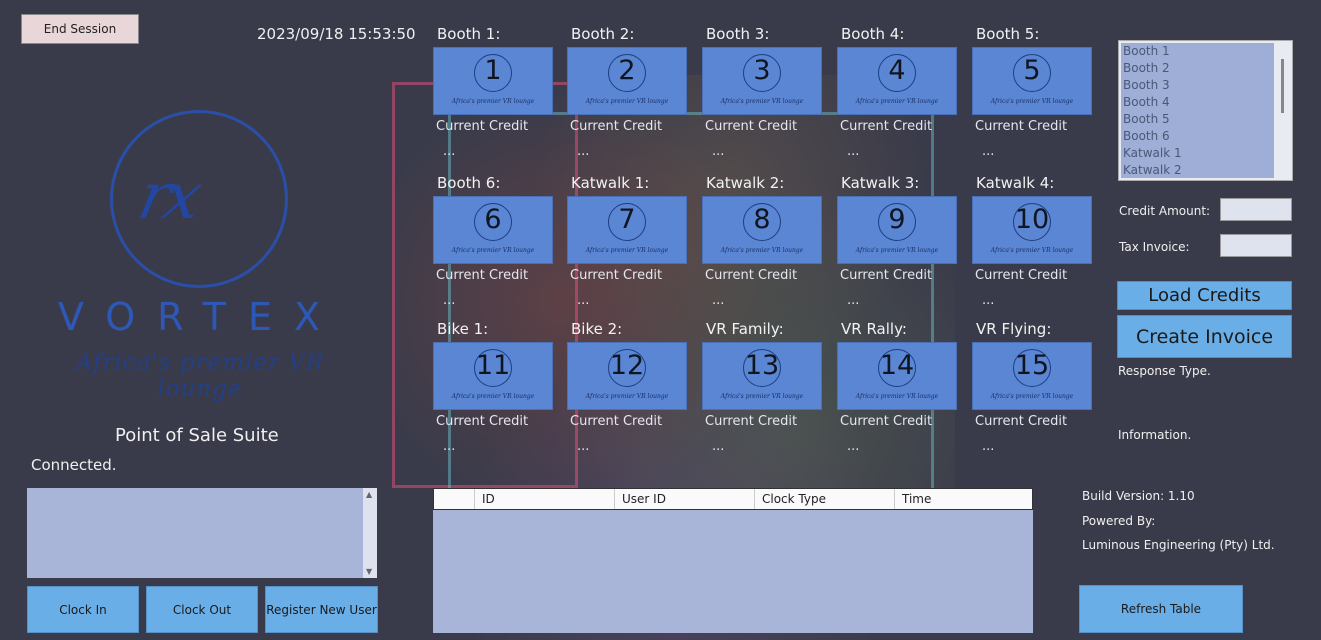 This screenshot has height=640, width=1321. I want to click on booth-number: 15, so click(1032, 365).